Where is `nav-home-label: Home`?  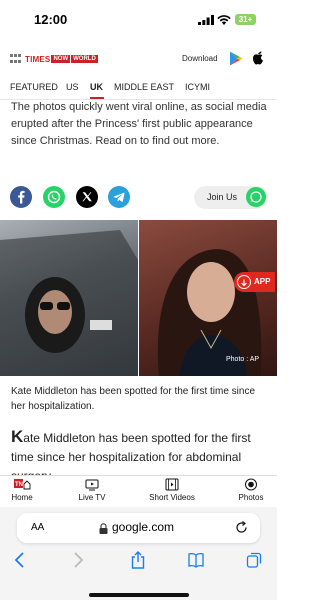 nav-home-label: Home is located at coordinates (22, 497).